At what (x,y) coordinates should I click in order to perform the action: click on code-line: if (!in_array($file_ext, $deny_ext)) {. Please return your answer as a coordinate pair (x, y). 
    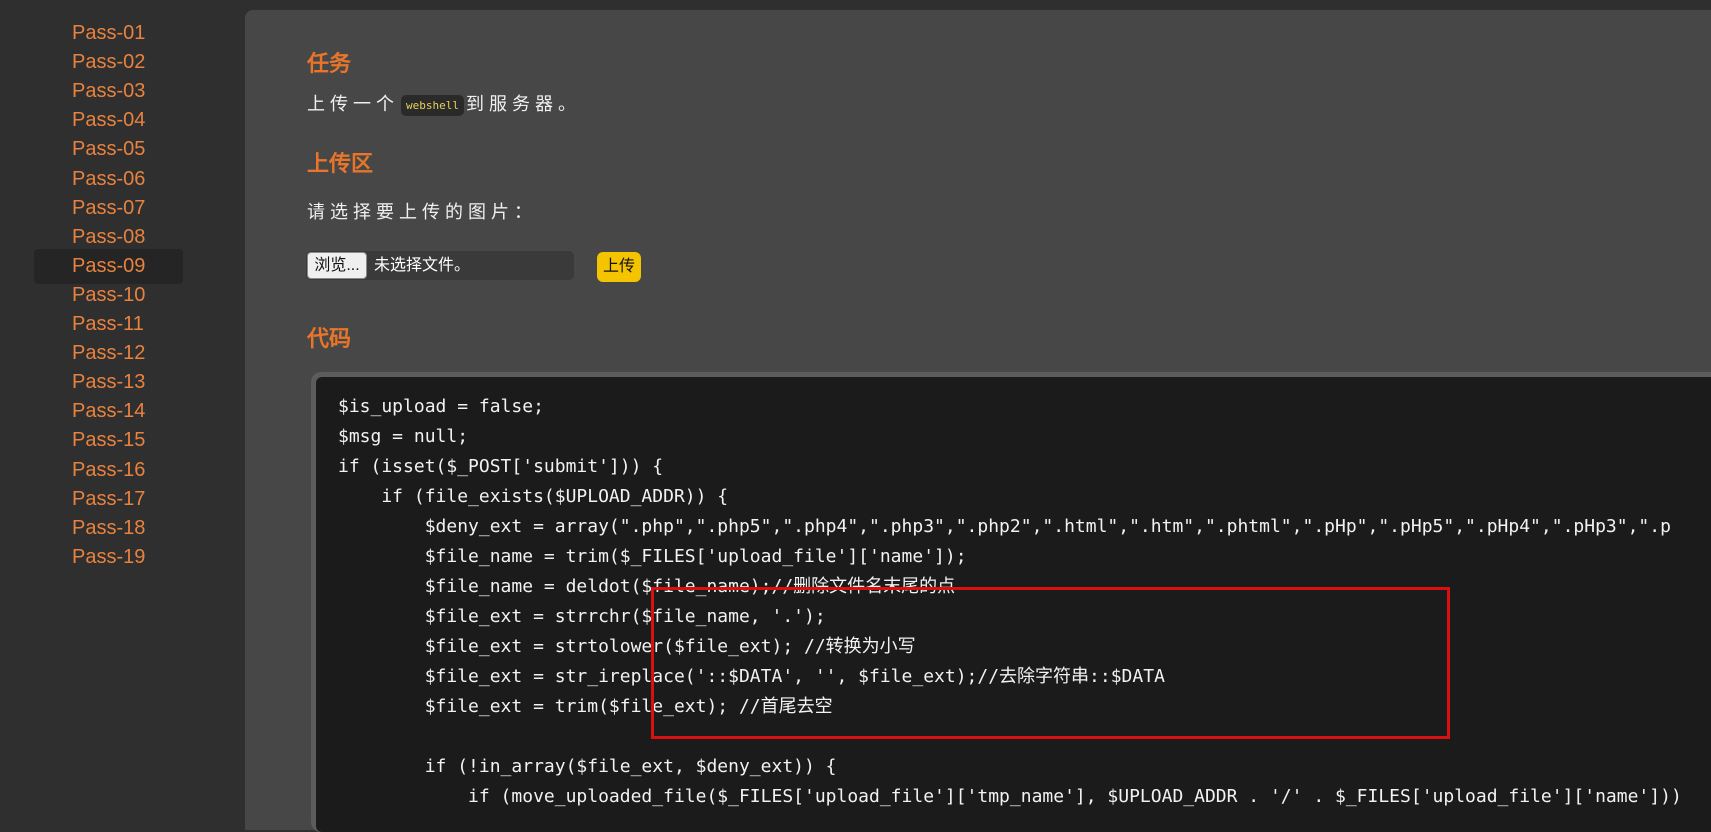
    Looking at the image, I should click on (587, 766).